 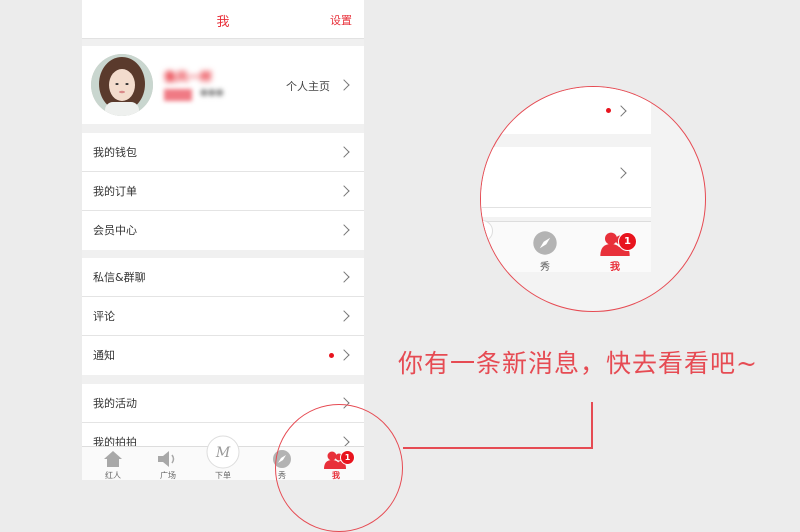 What do you see at coordinates (113, 459) in the screenshot?
I see `home-icon` at bounding box center [113, 459].